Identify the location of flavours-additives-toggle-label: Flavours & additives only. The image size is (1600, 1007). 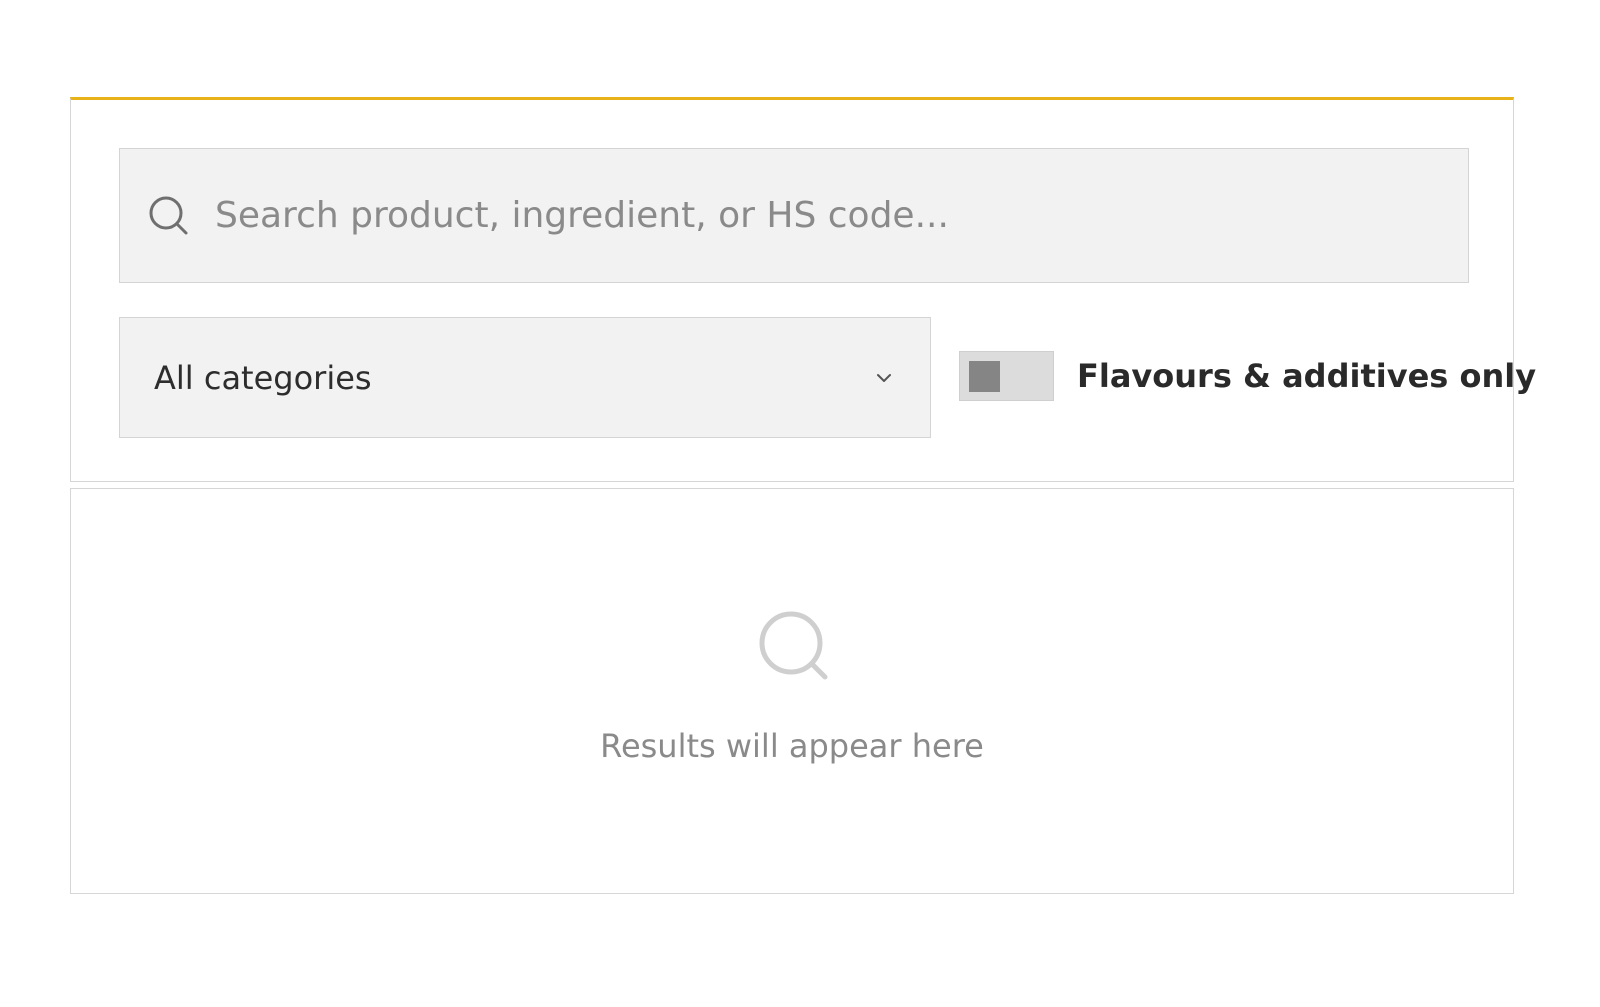
(1306, 376).